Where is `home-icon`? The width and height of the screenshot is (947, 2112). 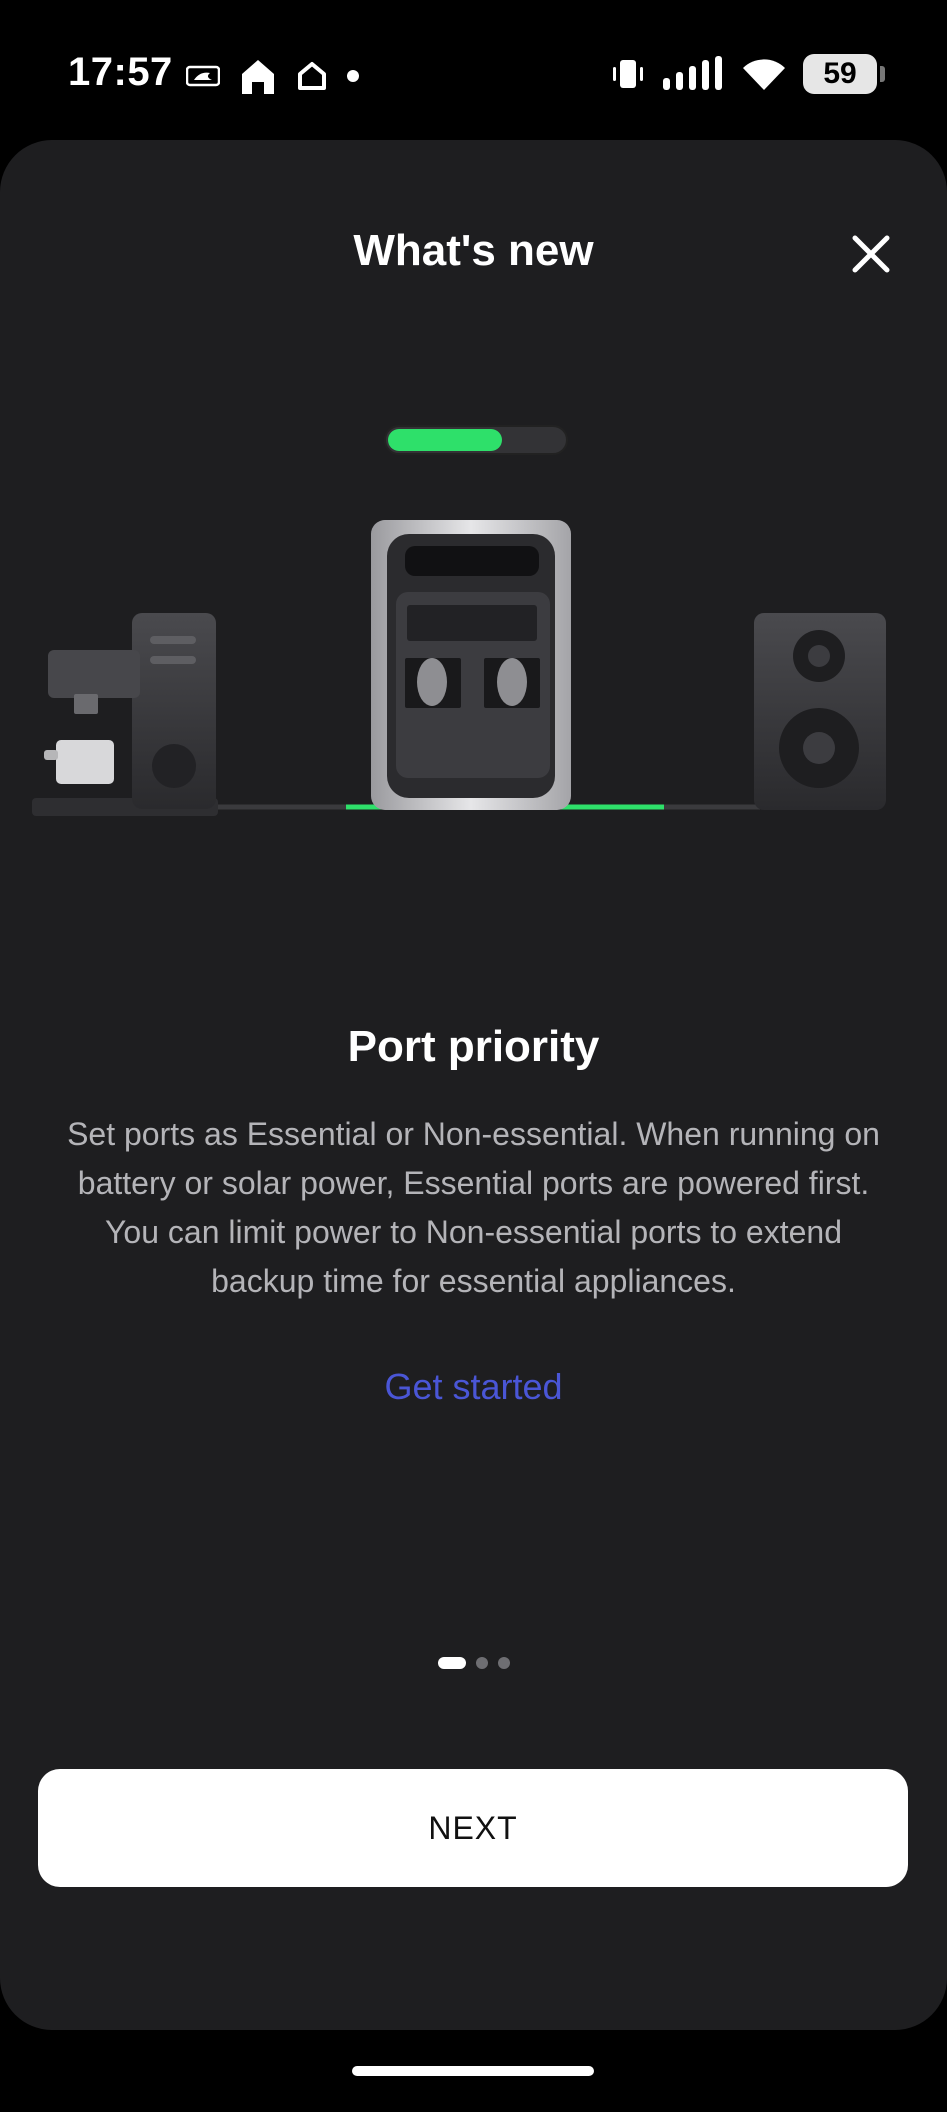
home-icon is located at coordinates (258, 77).